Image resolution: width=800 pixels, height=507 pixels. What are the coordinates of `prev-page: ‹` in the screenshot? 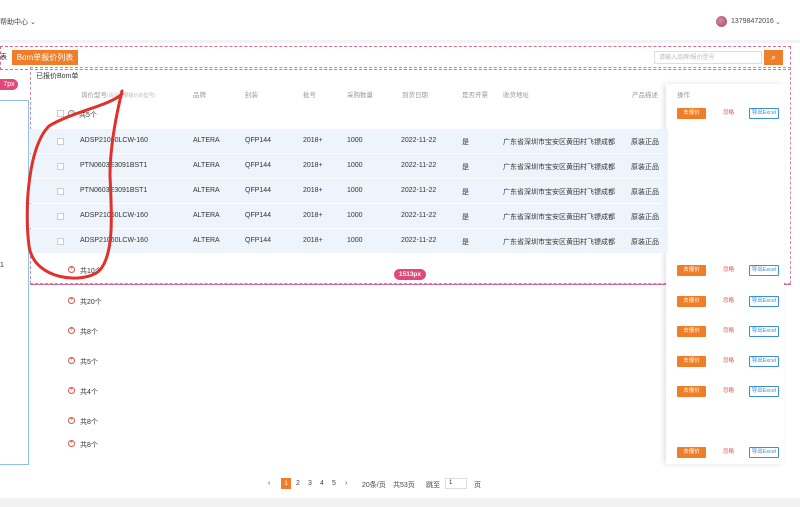 It's located at (269, 483).